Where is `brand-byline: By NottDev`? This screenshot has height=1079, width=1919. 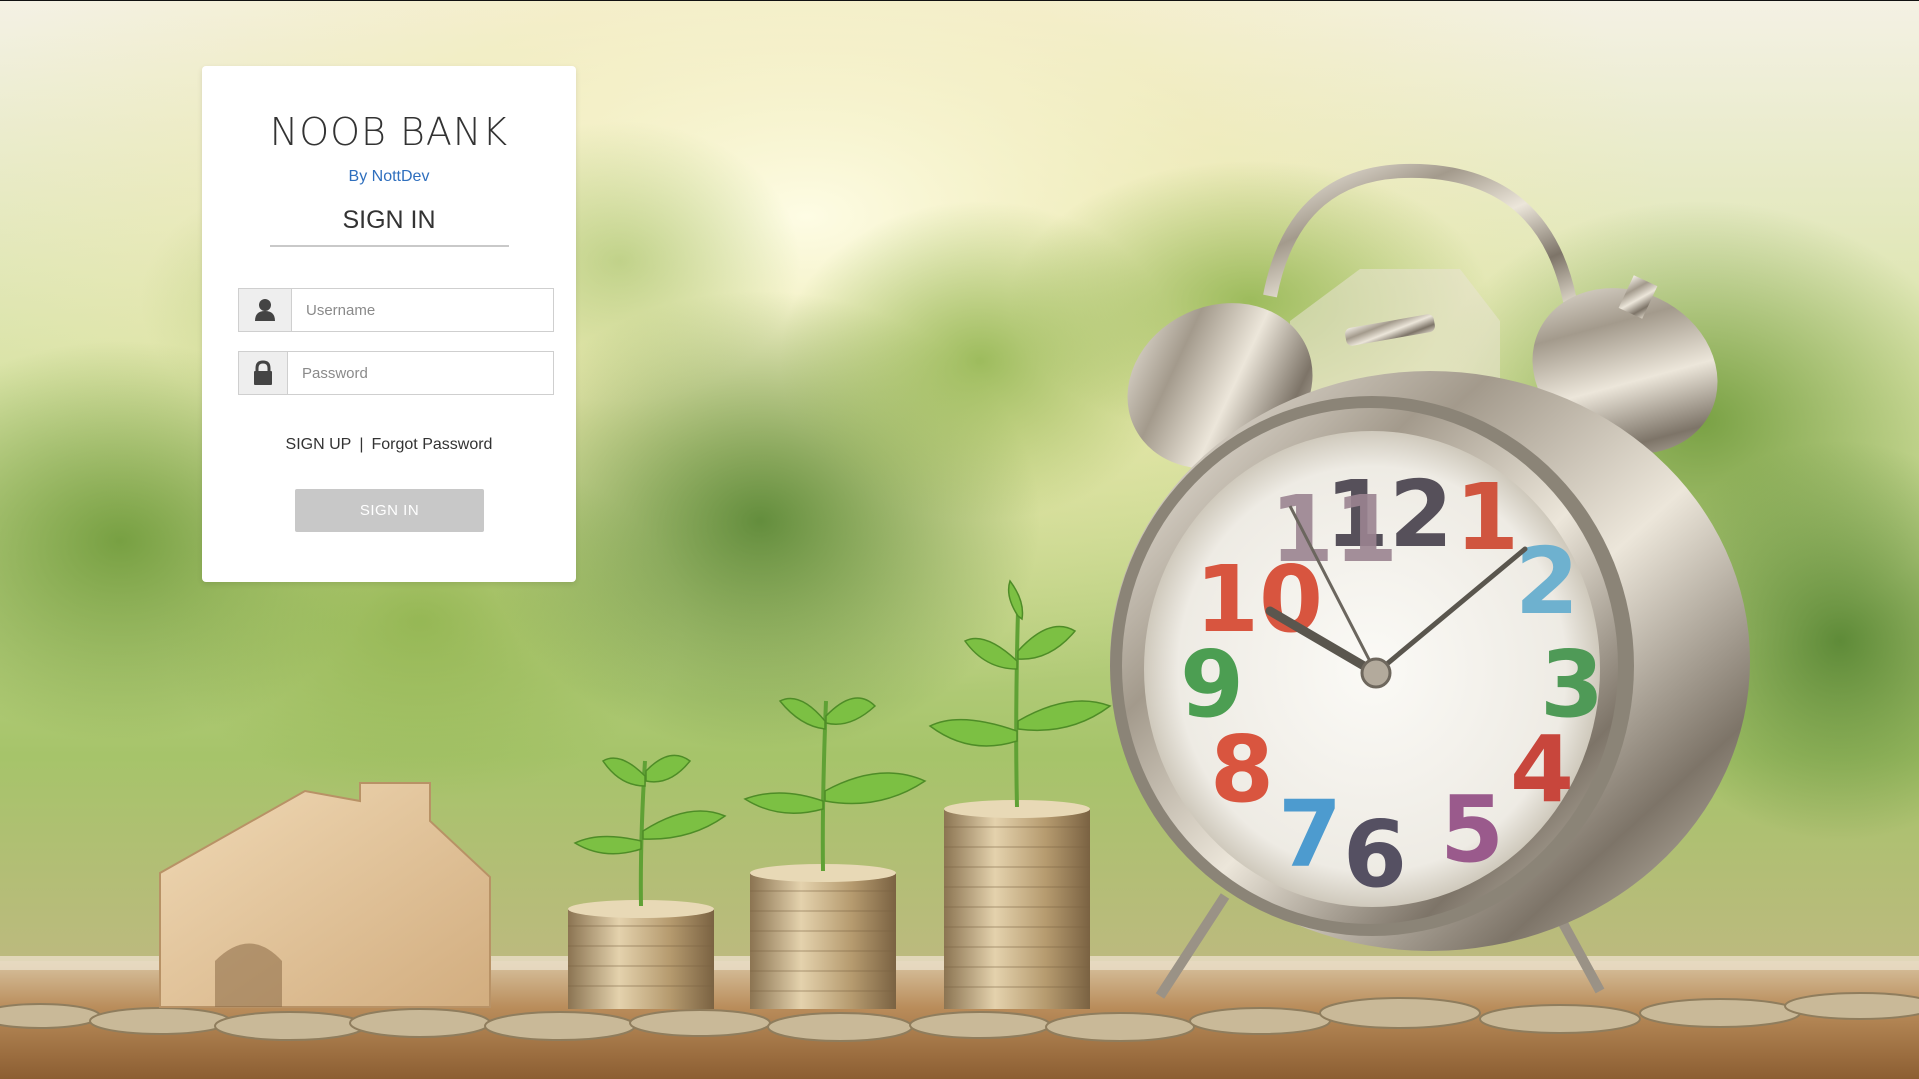 brand-byline: By NottDev is located at coordinates (389, 177).